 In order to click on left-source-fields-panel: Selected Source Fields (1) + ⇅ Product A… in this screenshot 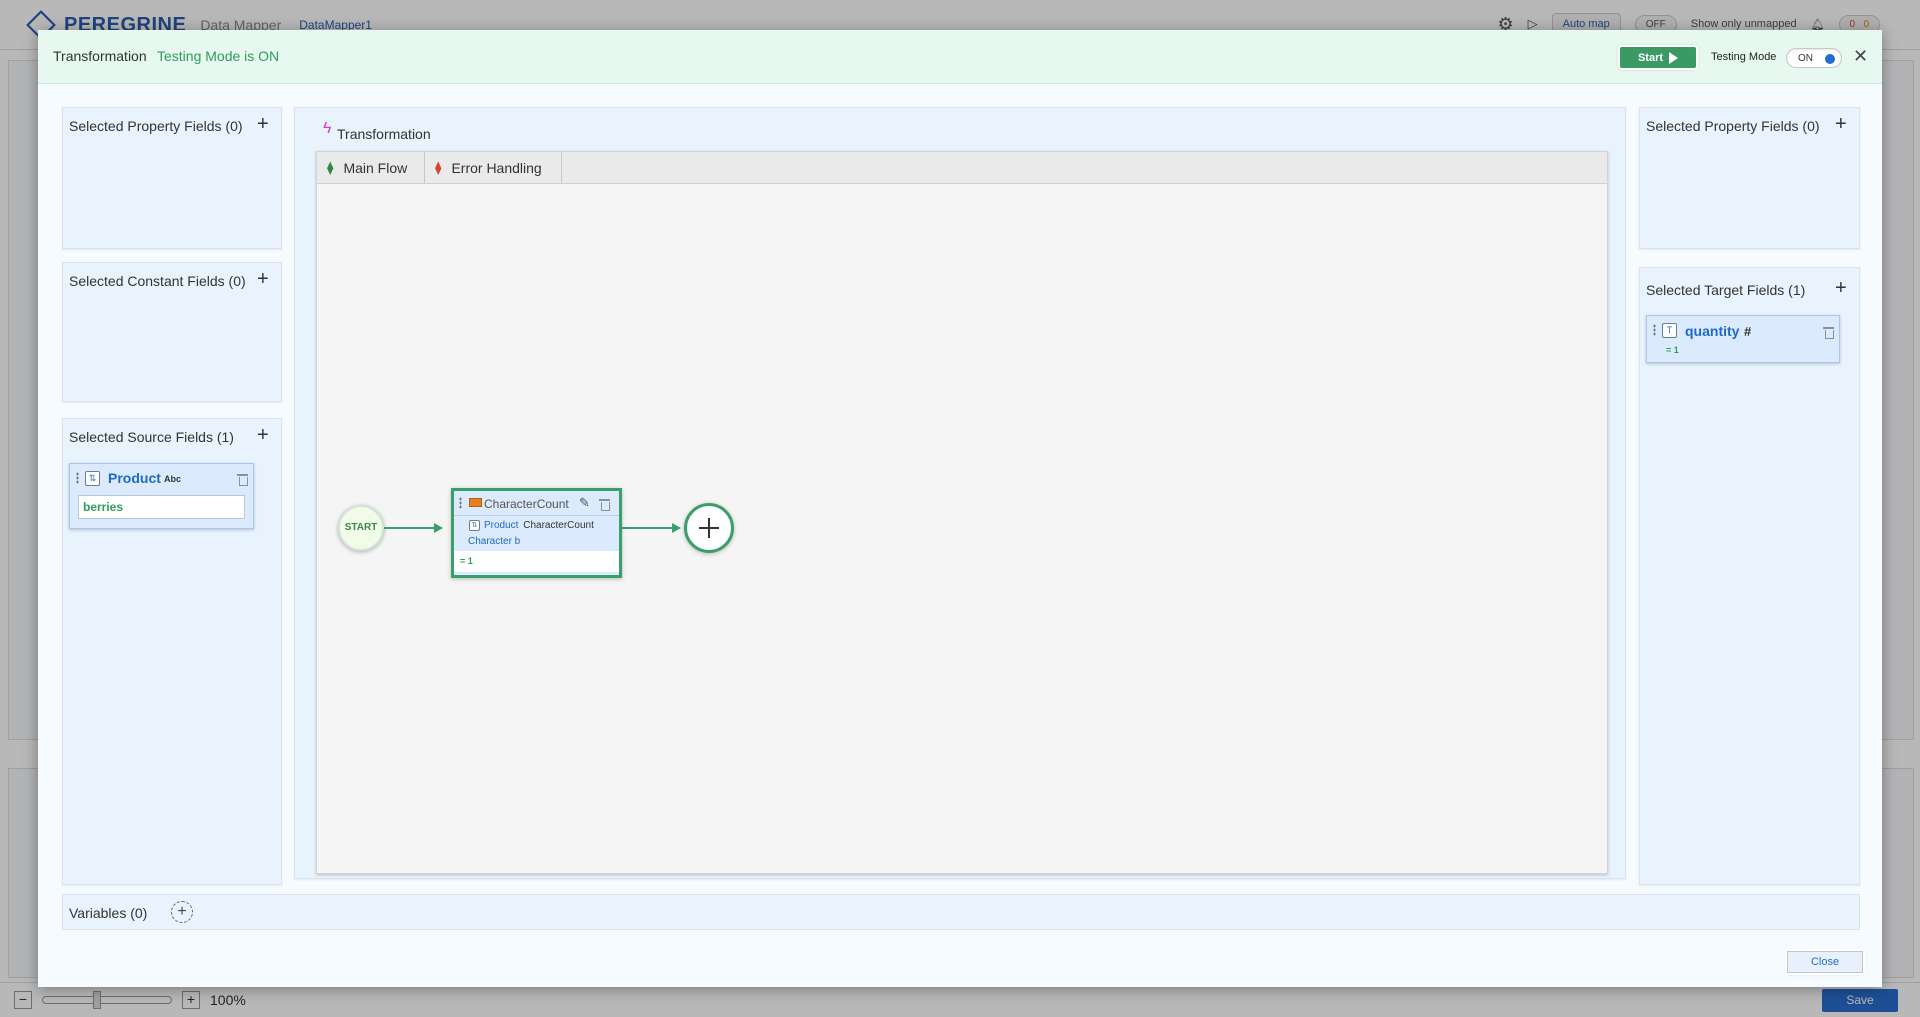, I will do `click(172, 651)`.